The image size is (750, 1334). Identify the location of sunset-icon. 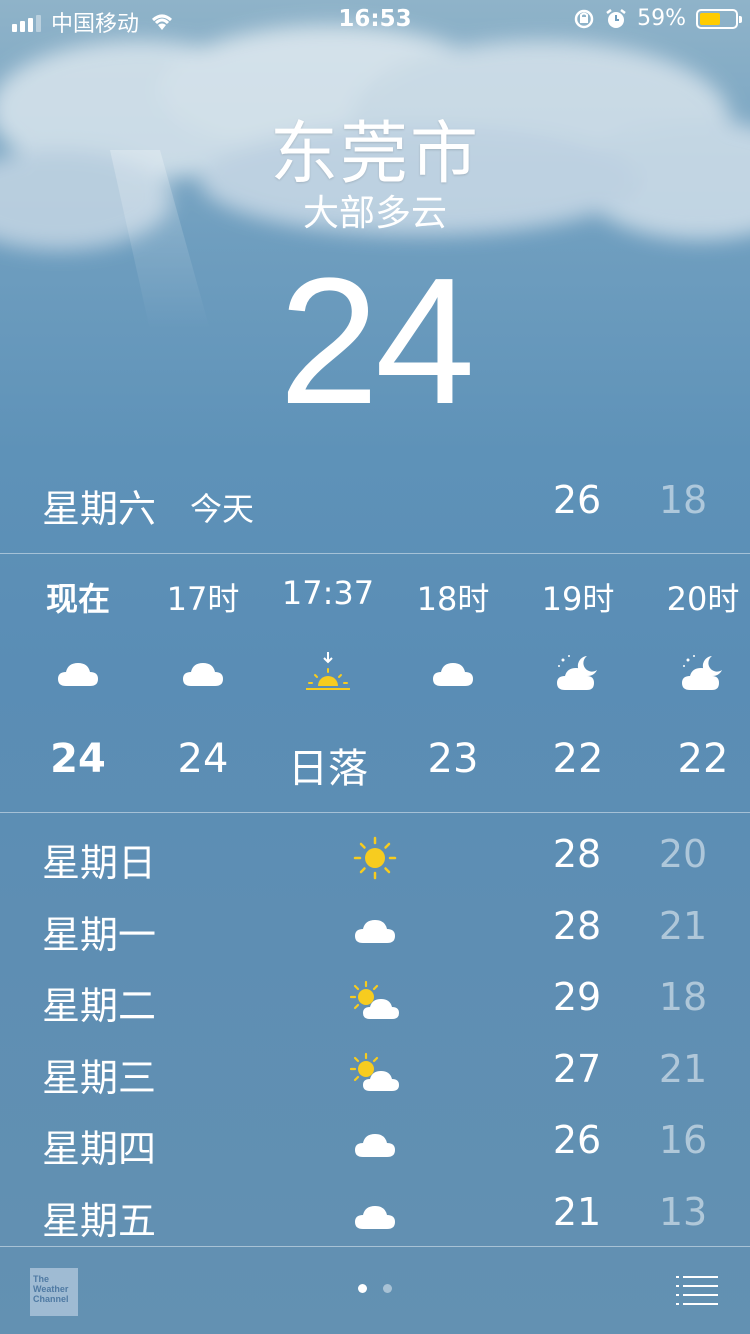
(328, 673).